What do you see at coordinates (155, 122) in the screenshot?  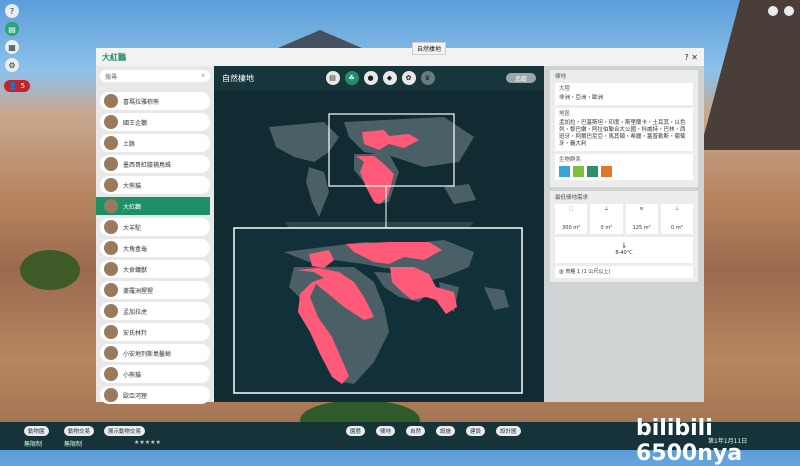 I see `species-list-item: 國王企鵝` at bounding box center [155, 122].